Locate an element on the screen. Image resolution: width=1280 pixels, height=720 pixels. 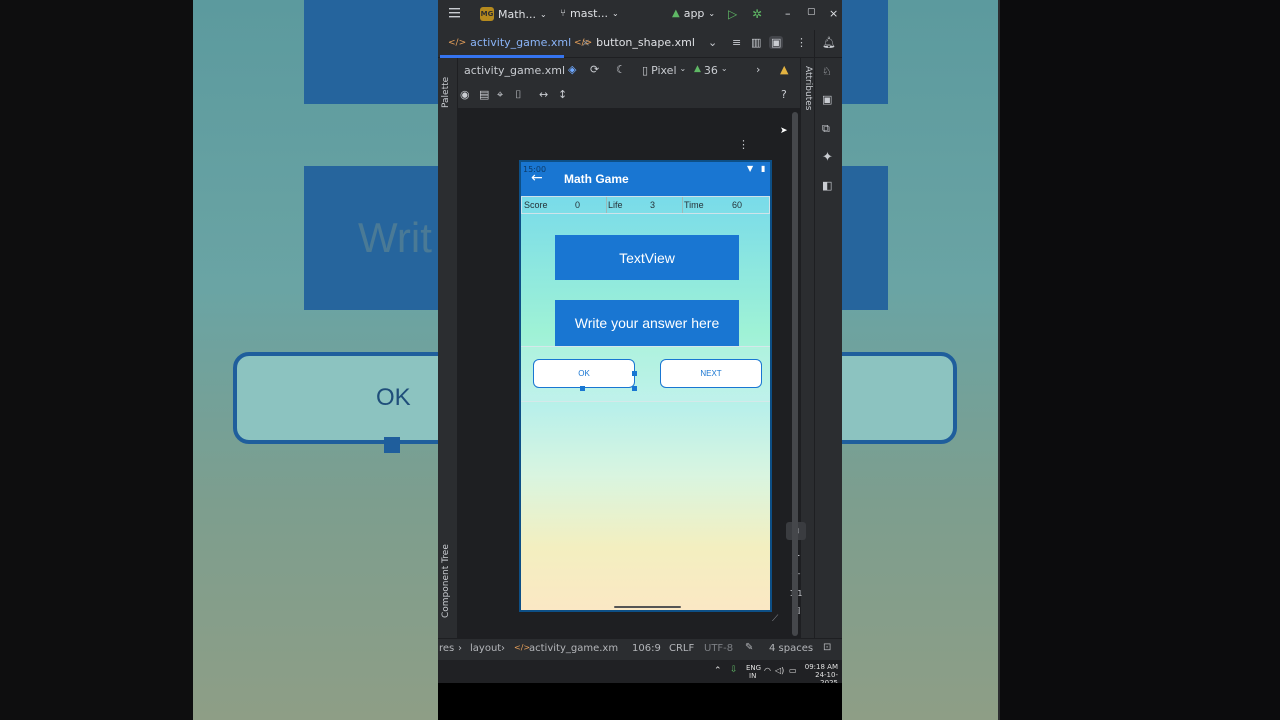
device-selector: ▯ Pixel ⌄ is located at coordinates (664, 70).